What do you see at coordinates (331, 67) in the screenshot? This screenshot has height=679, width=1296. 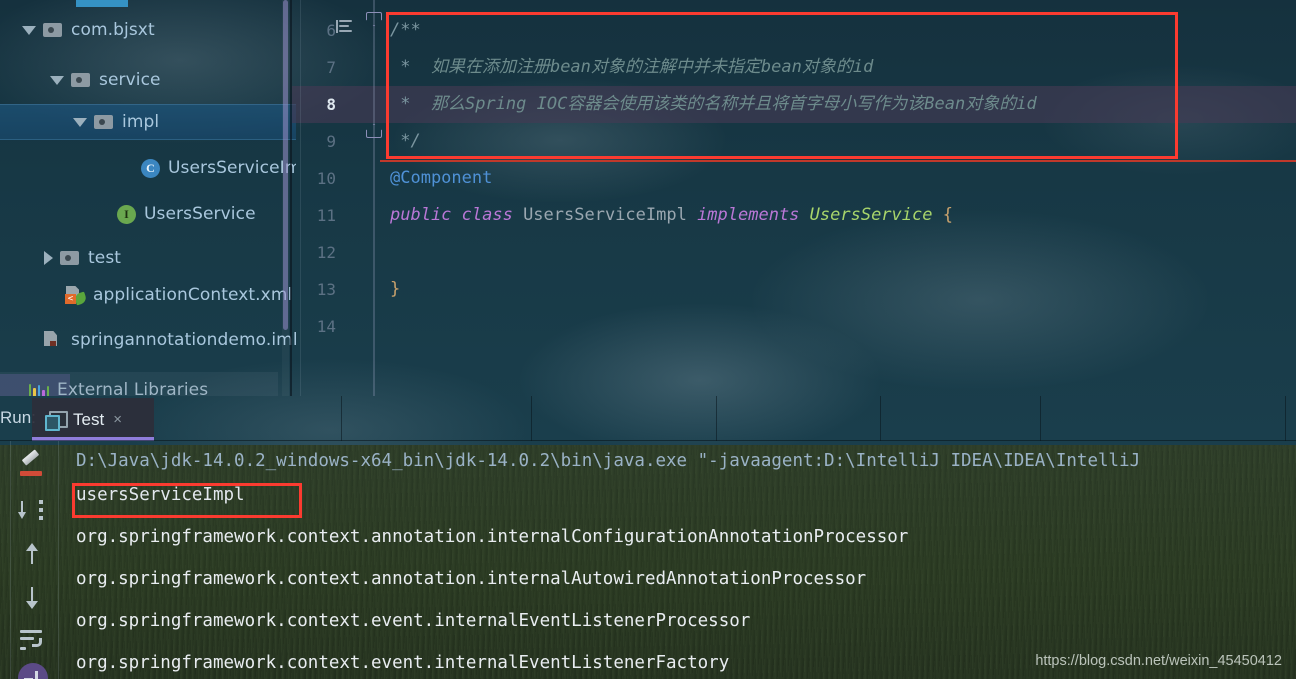 I see `line-number: 7` at bounding box center [331, 67].